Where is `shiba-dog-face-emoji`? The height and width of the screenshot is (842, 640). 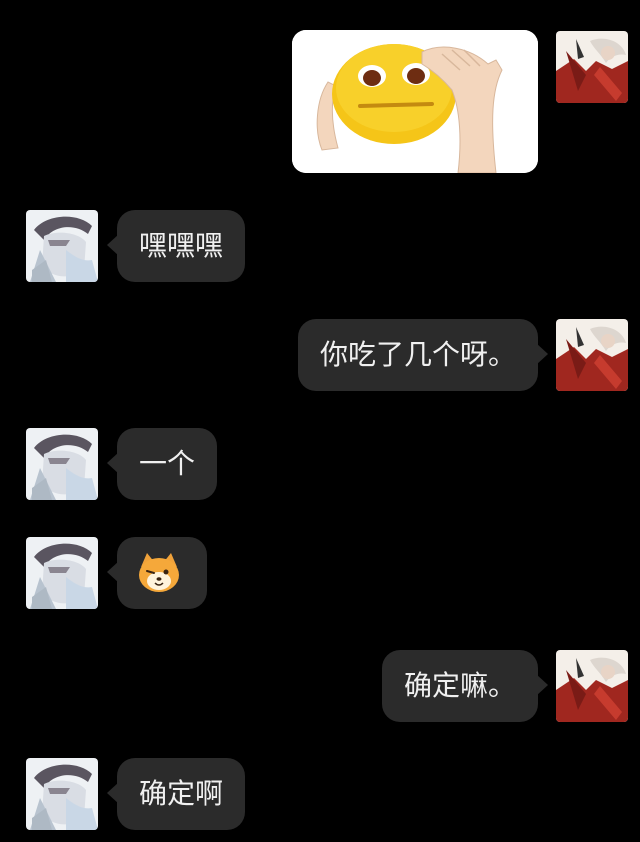 shiba-dog-face-emoji is located at coordinates (159, 572).